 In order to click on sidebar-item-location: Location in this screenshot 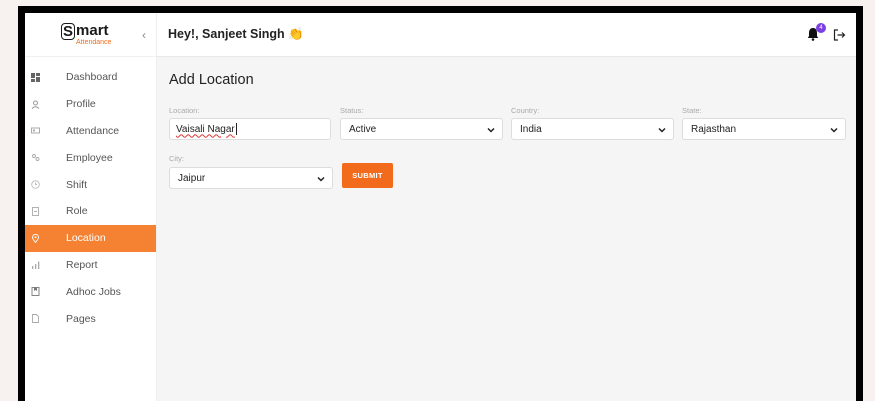, I will do `click(90, 238)`.